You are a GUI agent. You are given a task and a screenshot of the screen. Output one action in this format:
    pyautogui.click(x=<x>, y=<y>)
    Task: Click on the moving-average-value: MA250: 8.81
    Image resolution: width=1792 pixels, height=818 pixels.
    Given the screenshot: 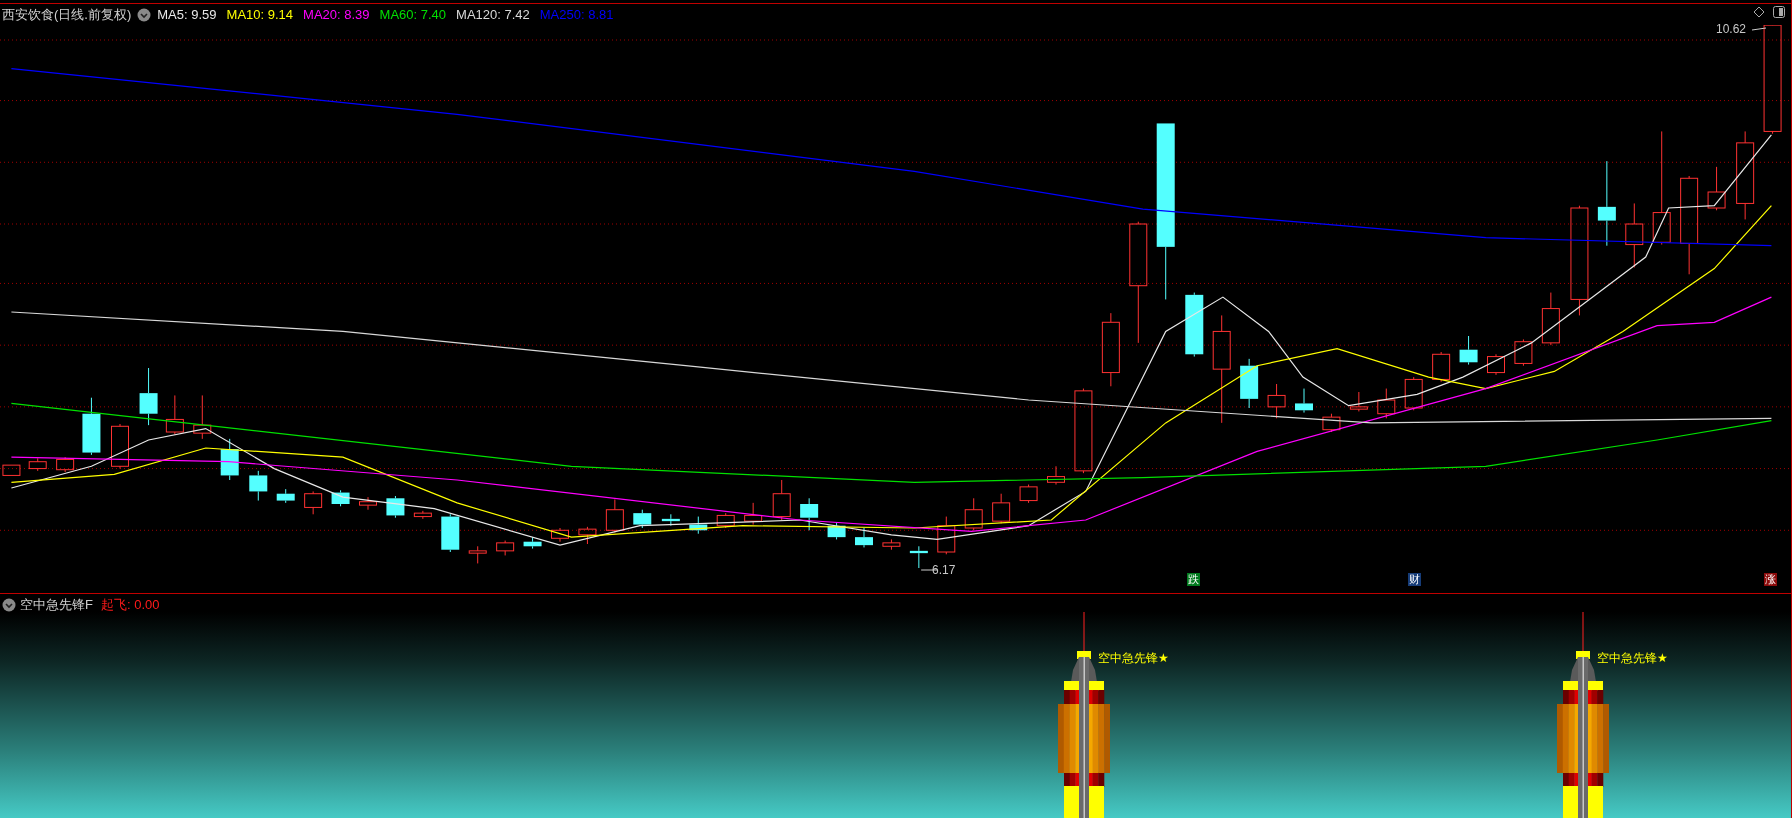 What is the action you would take?
    pyautogui.click(x=576, y=14)
    